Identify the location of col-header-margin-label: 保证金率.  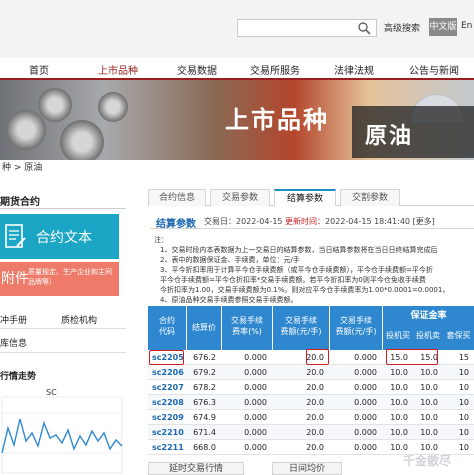
(428, 316).